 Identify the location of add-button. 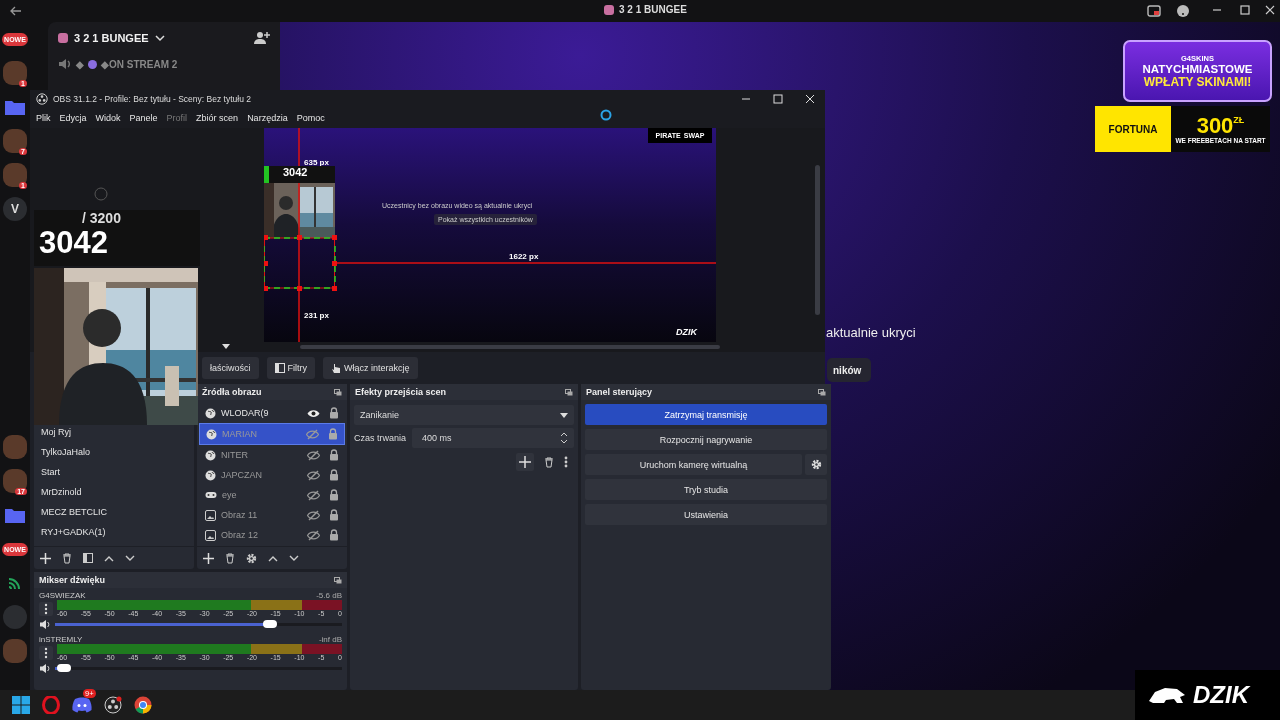
(525, 462).